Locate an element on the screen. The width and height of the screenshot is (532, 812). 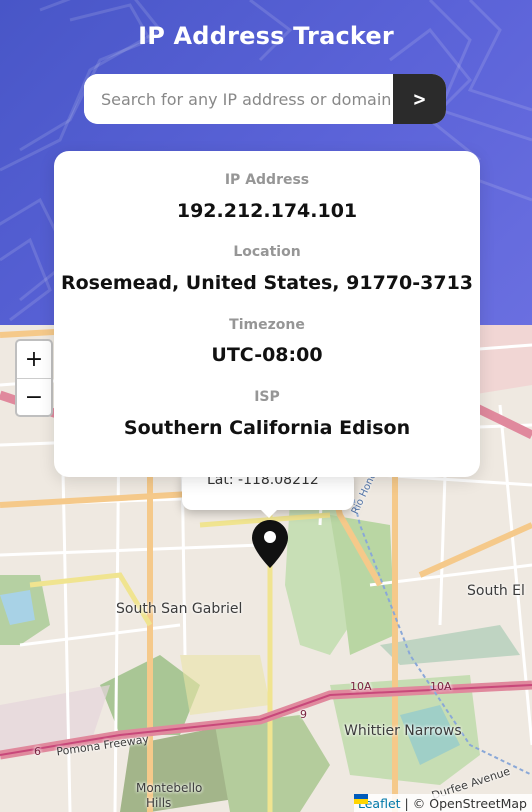
zoom-in-button: + is located at coordinates (34, 360).